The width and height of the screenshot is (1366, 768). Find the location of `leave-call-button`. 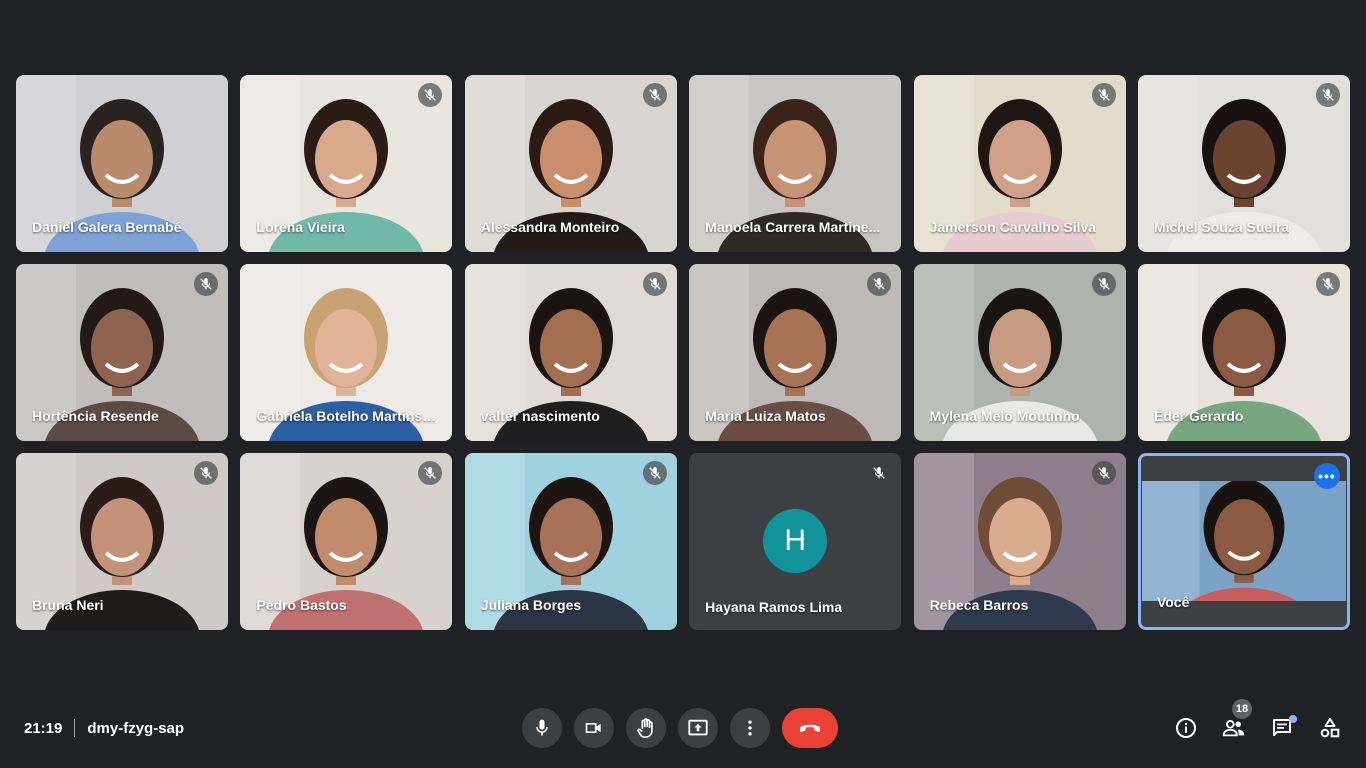

leave-call-button is located at coordinates (810, 728).